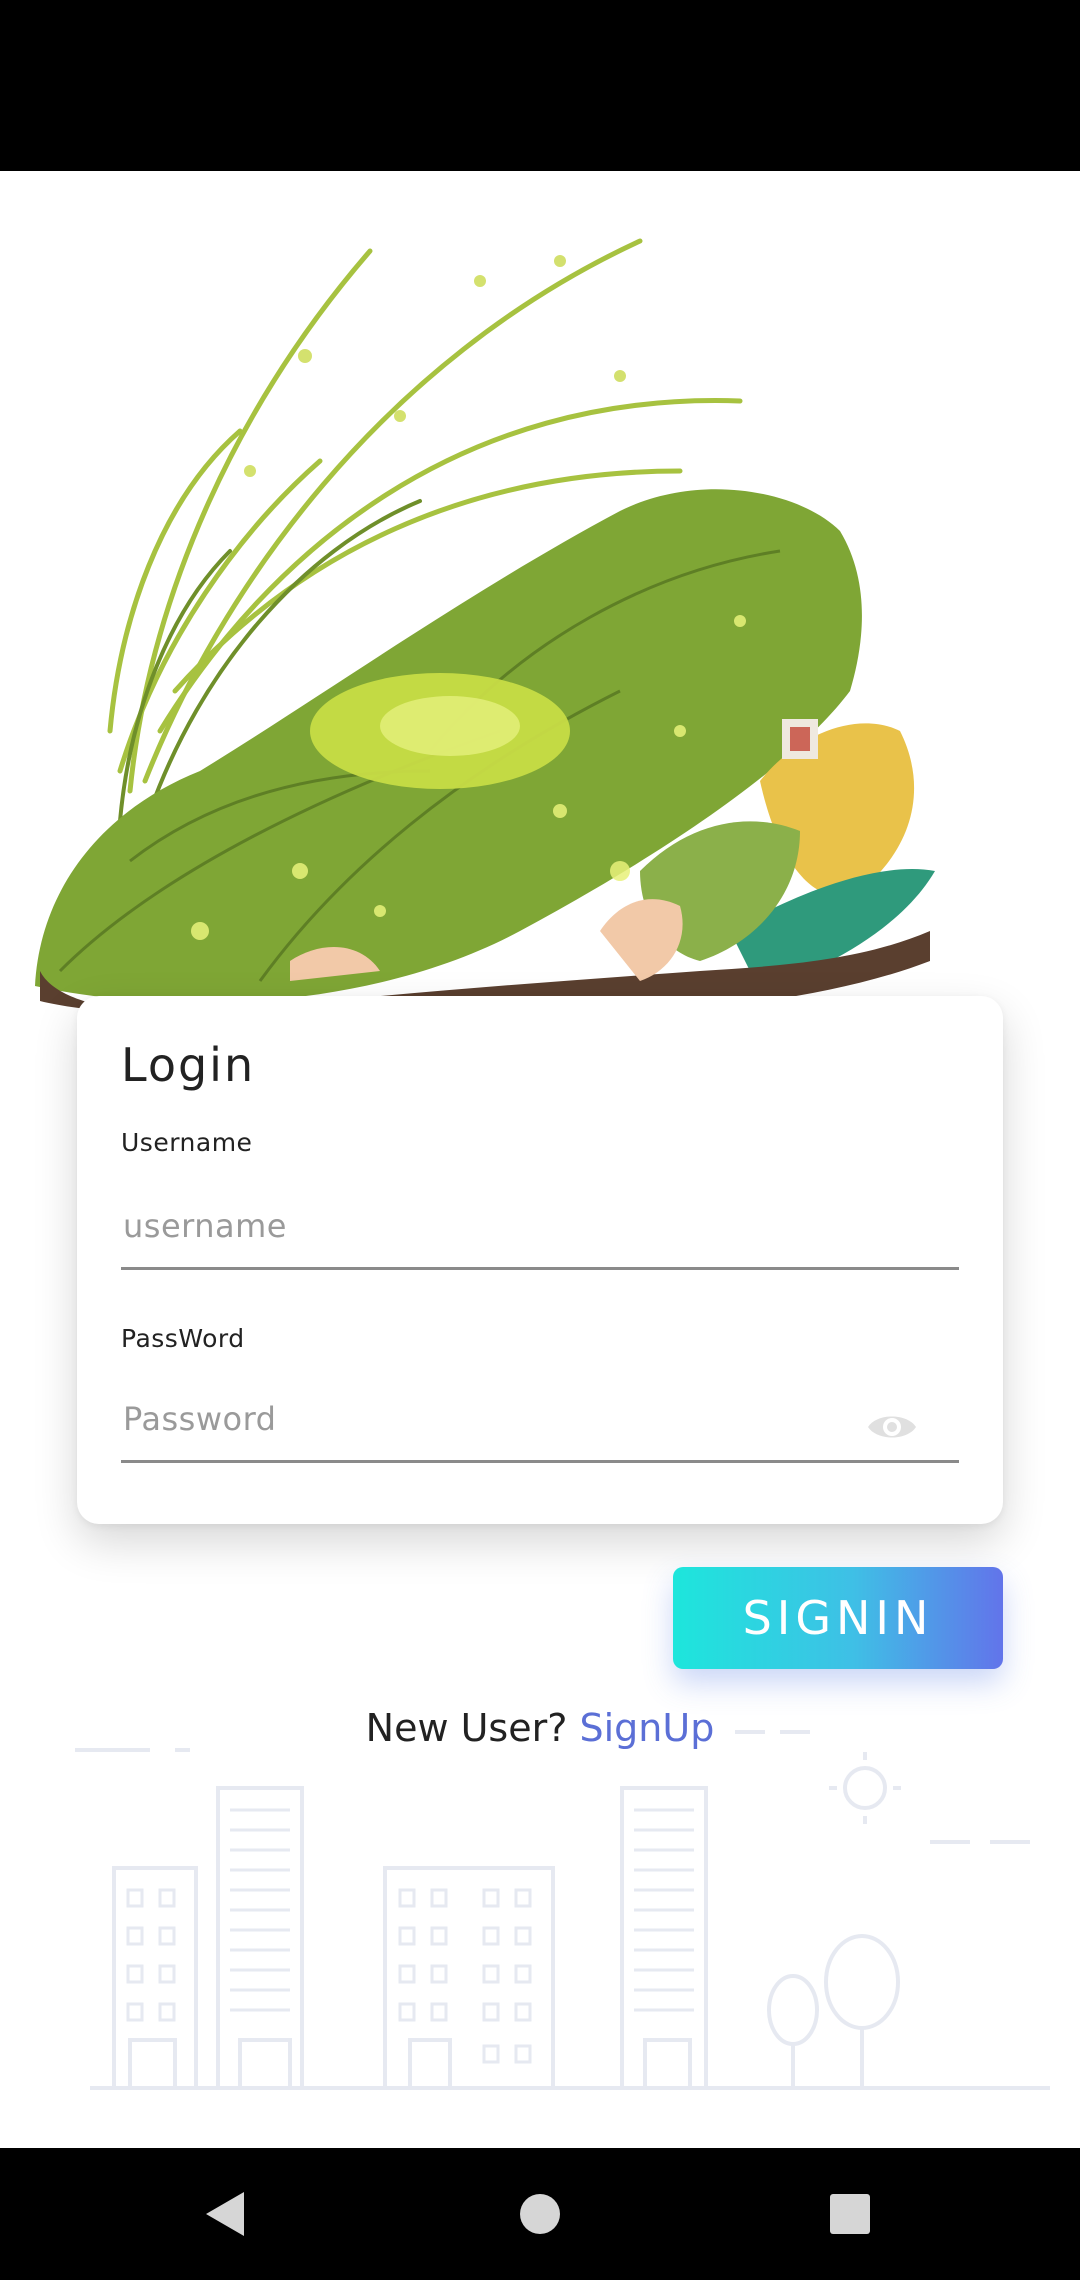 The width and height of the screenshot is (1080, 2280). What do you see at coordinates (540, 1420) in the screenshot?
I see `password-input` at bounding box center [540, 1420].